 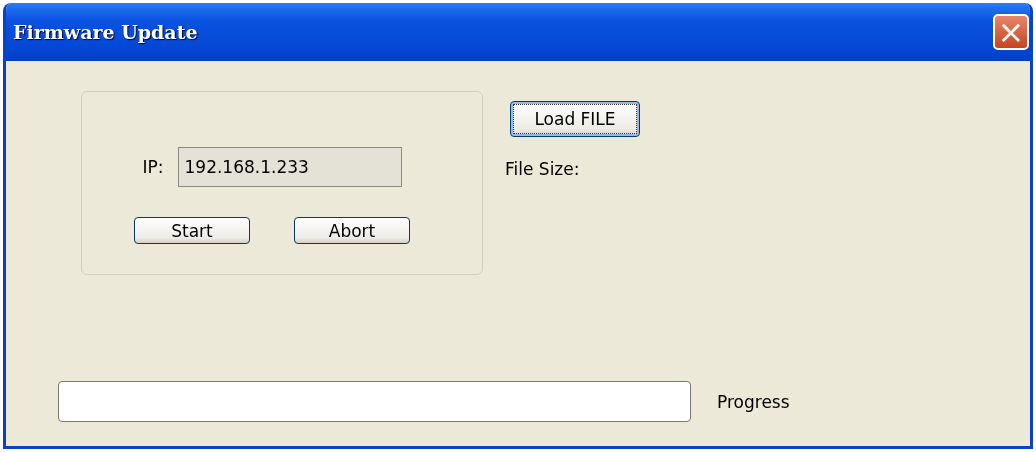 I want to click on file-size-label: File Size:, so click(x=542, y=169).